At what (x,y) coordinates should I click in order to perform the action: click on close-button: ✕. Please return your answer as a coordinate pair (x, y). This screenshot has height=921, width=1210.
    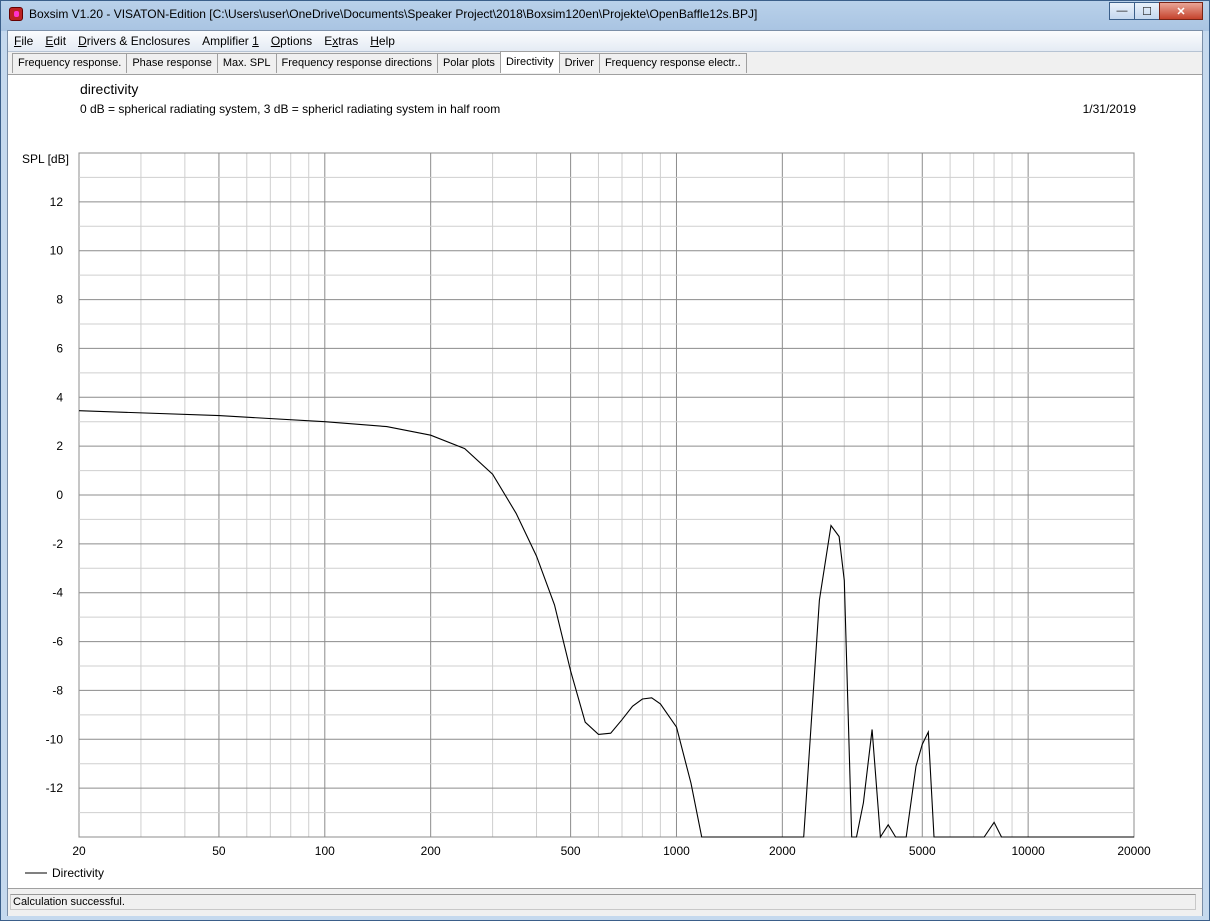
    Looking at the image, I should click on (1181, 11).